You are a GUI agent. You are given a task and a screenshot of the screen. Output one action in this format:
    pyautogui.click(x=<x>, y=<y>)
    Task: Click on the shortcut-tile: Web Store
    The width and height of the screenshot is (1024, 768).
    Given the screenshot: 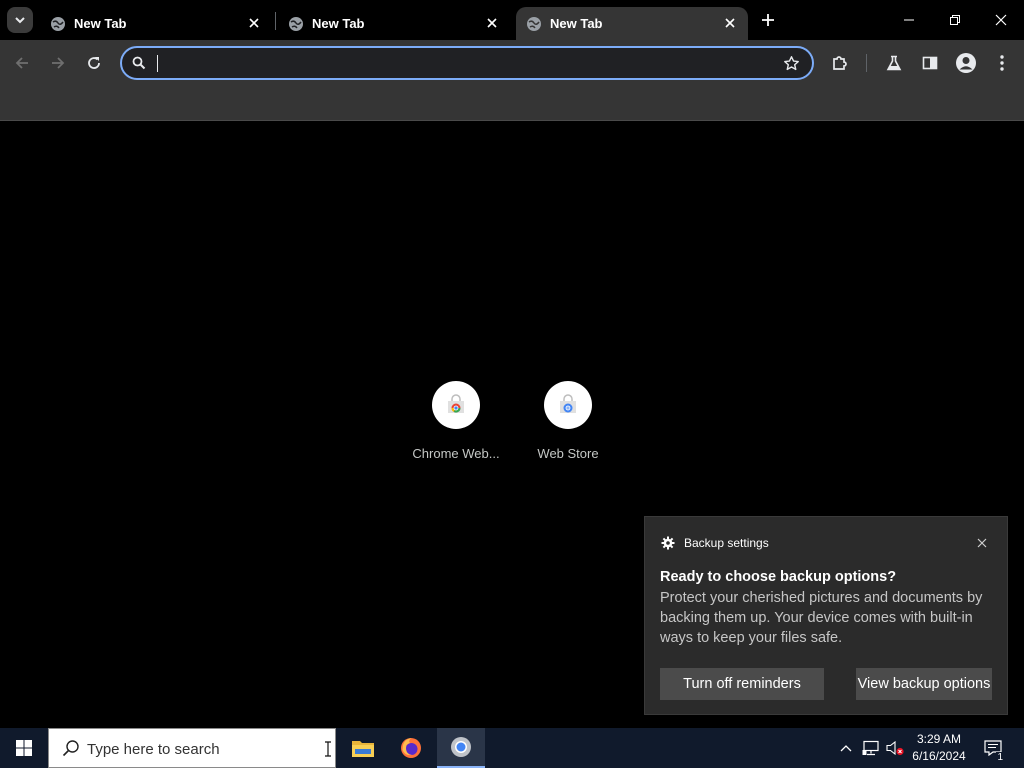 What is the action you would take?
    pyautogui.click(x=568, y=421)
    